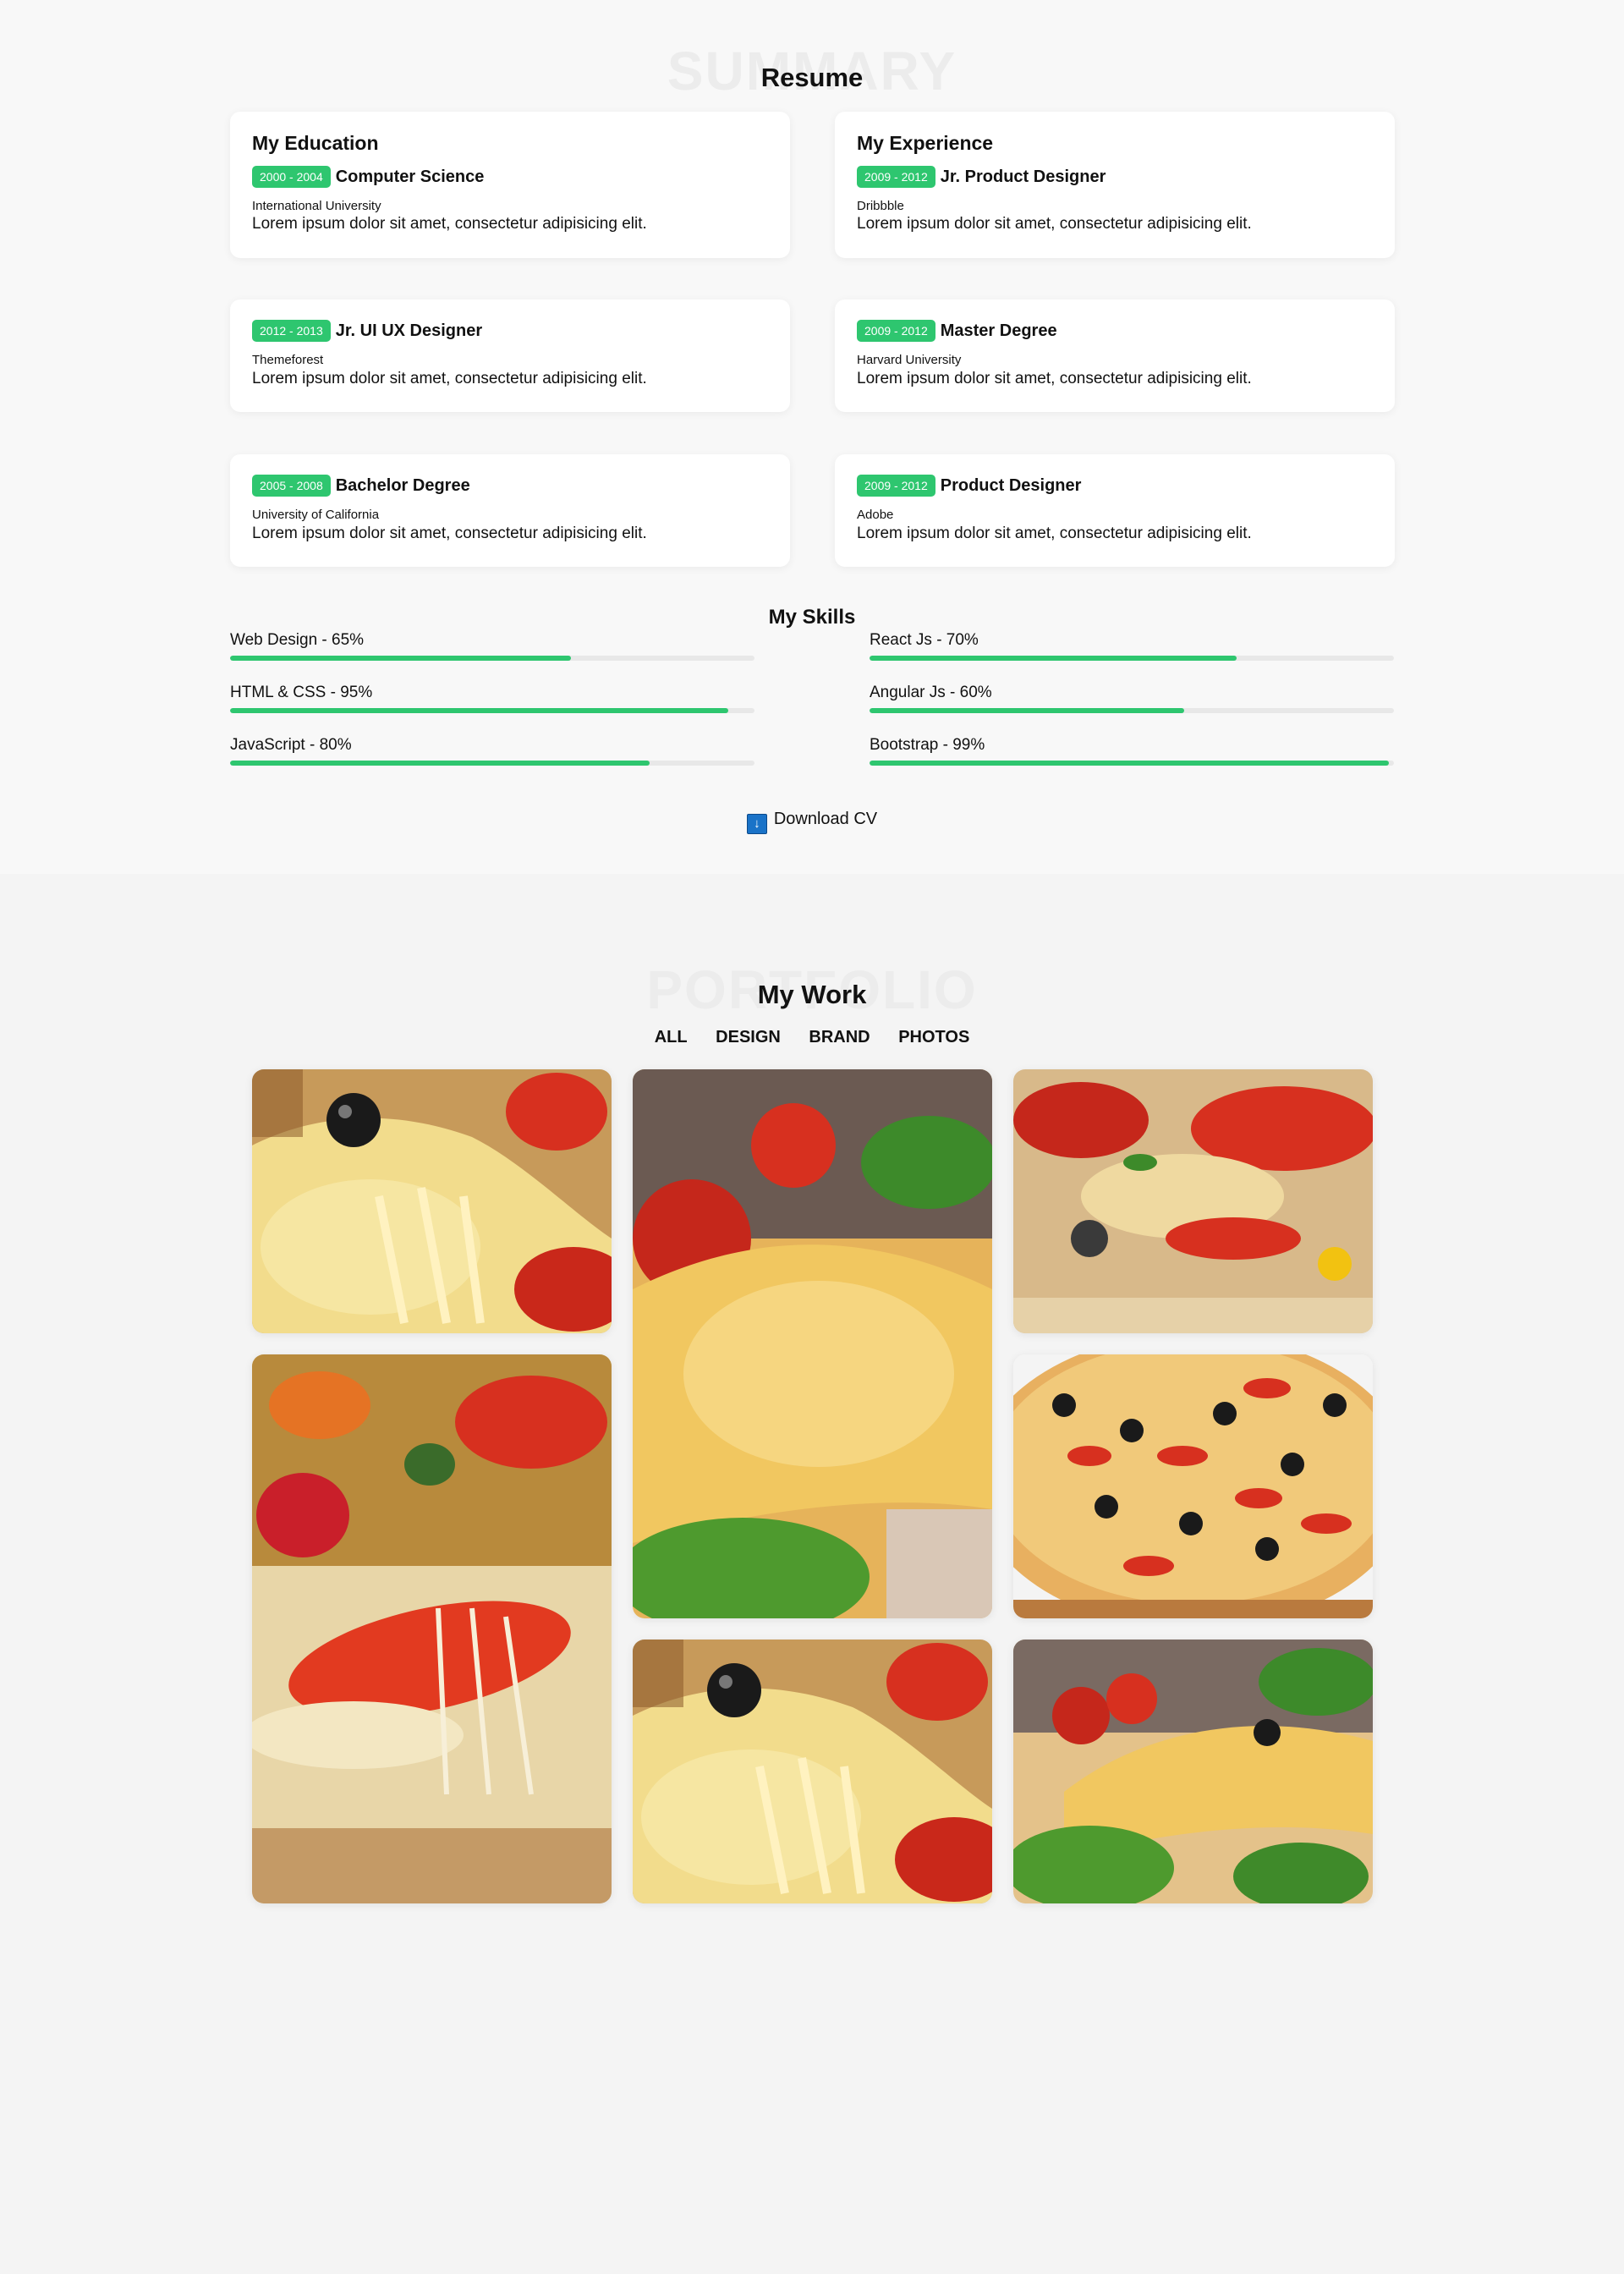  Describe the element at coordinates (492, 698) in the screenshot. I see `skill-item: HTML & CSS - 95%` at that location.